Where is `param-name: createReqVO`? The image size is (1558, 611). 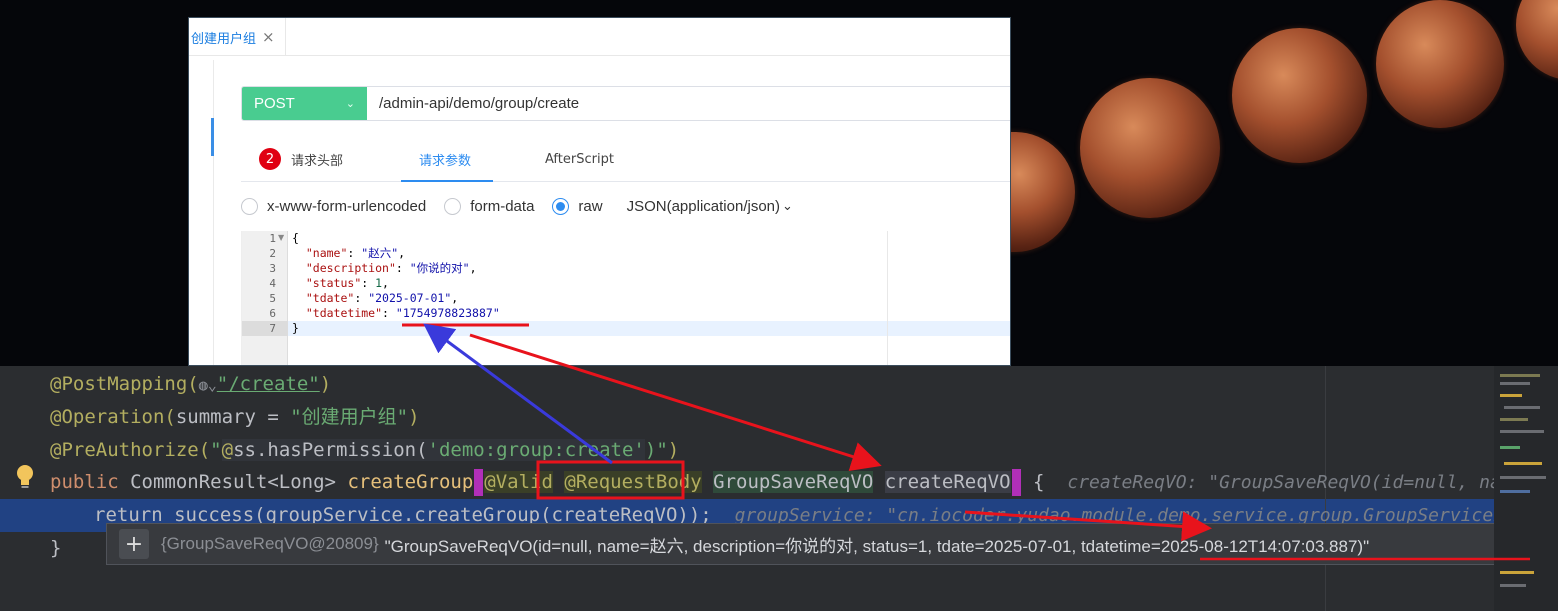
param-name: createReqVO is located at coordinates (947, 482).